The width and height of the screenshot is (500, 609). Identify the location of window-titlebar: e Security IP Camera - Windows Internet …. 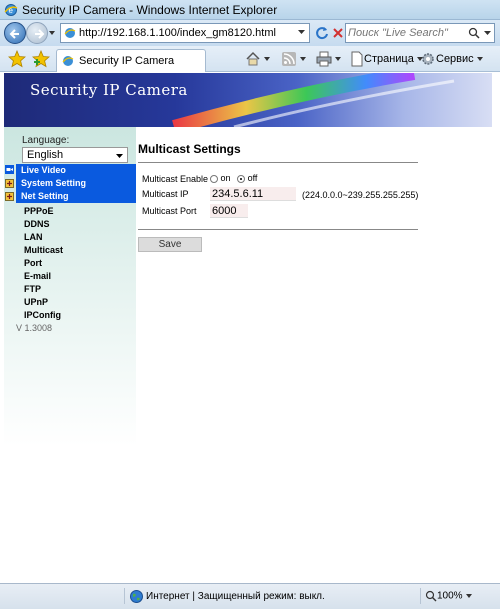
(250, 10).